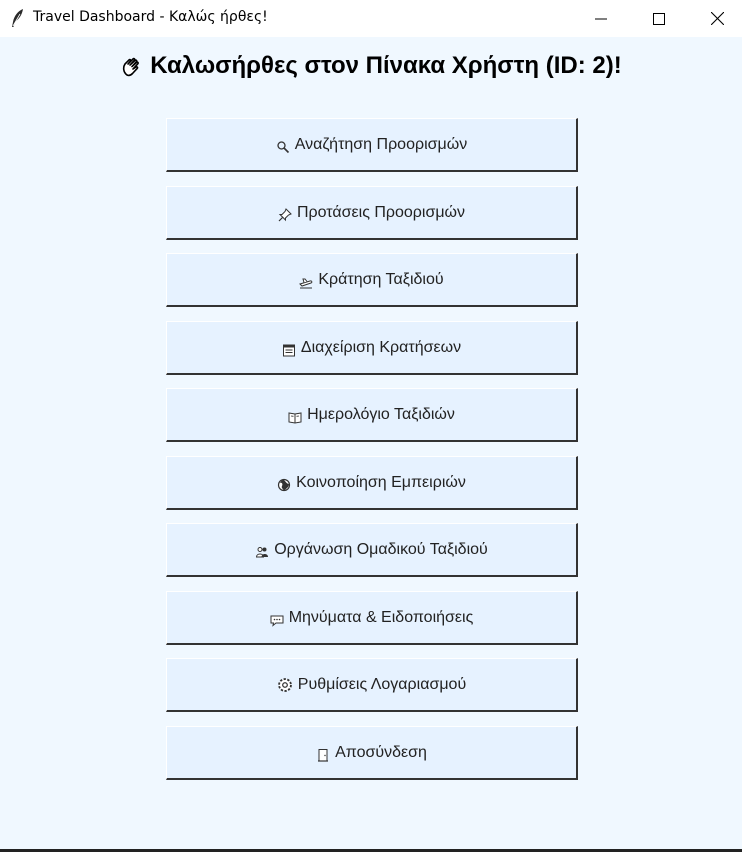 The width and height of the screenshot is (742, 852). What do you see at coordinates (381, 752) in the screenshot?
I see `button-label: Αποσύνδεση` at bounding box center [381, 752].